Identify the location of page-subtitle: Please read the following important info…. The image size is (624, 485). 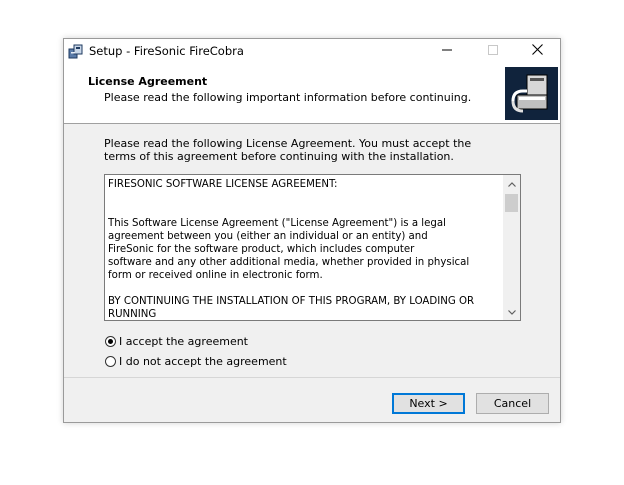
(288, 97).